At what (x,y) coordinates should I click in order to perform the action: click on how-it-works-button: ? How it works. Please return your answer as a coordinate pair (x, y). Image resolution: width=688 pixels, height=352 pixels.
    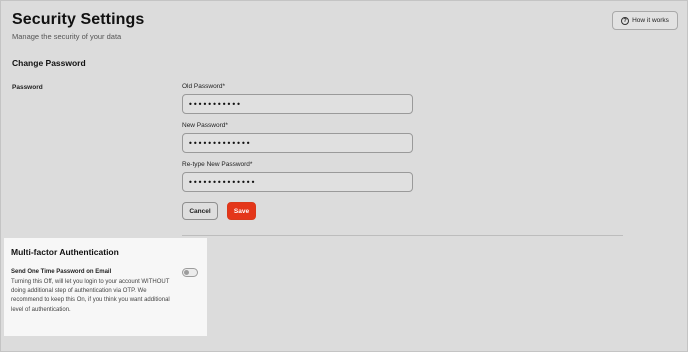
    Looking at the image, I should click on (645, 20).